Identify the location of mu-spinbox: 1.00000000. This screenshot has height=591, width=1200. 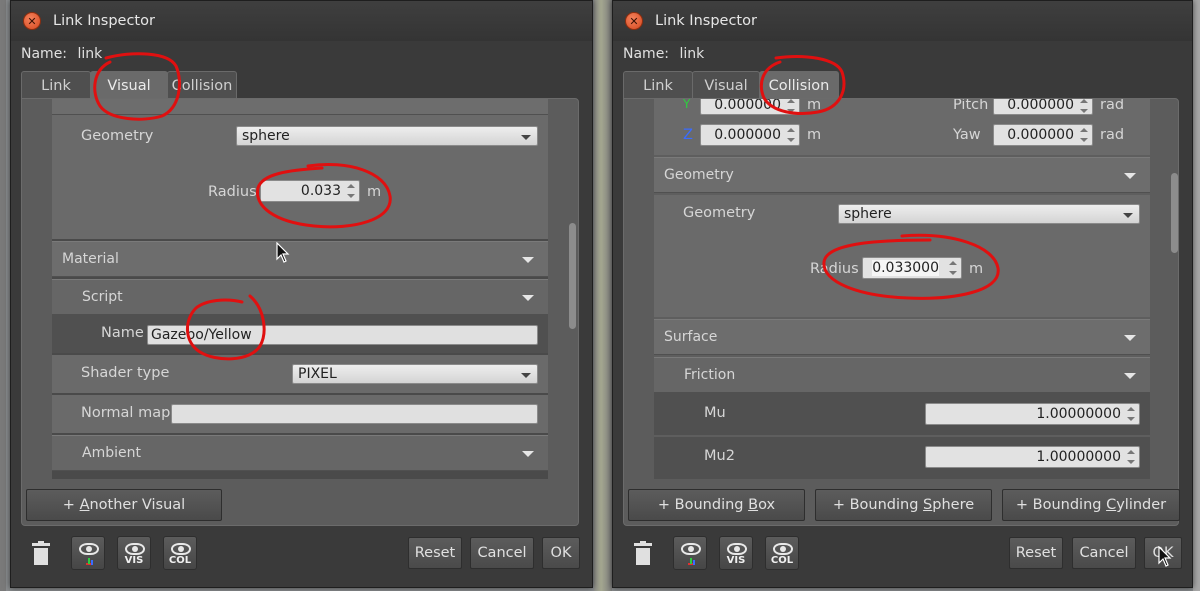
(1032, 414).